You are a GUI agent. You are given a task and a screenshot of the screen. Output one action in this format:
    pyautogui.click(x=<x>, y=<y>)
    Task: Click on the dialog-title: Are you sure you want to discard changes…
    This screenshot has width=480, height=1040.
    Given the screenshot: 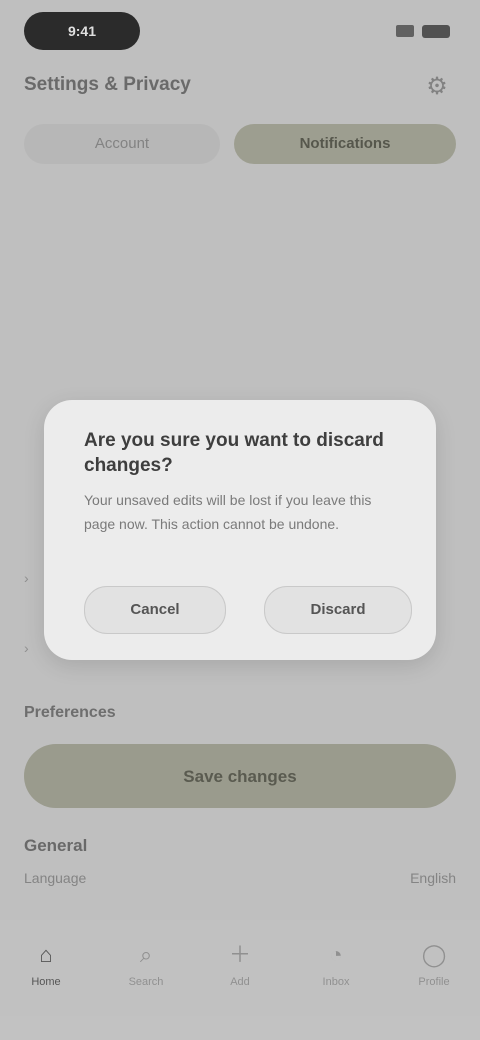 What is the action you would take?
    pyautogui.click(x=234, y=453)
    